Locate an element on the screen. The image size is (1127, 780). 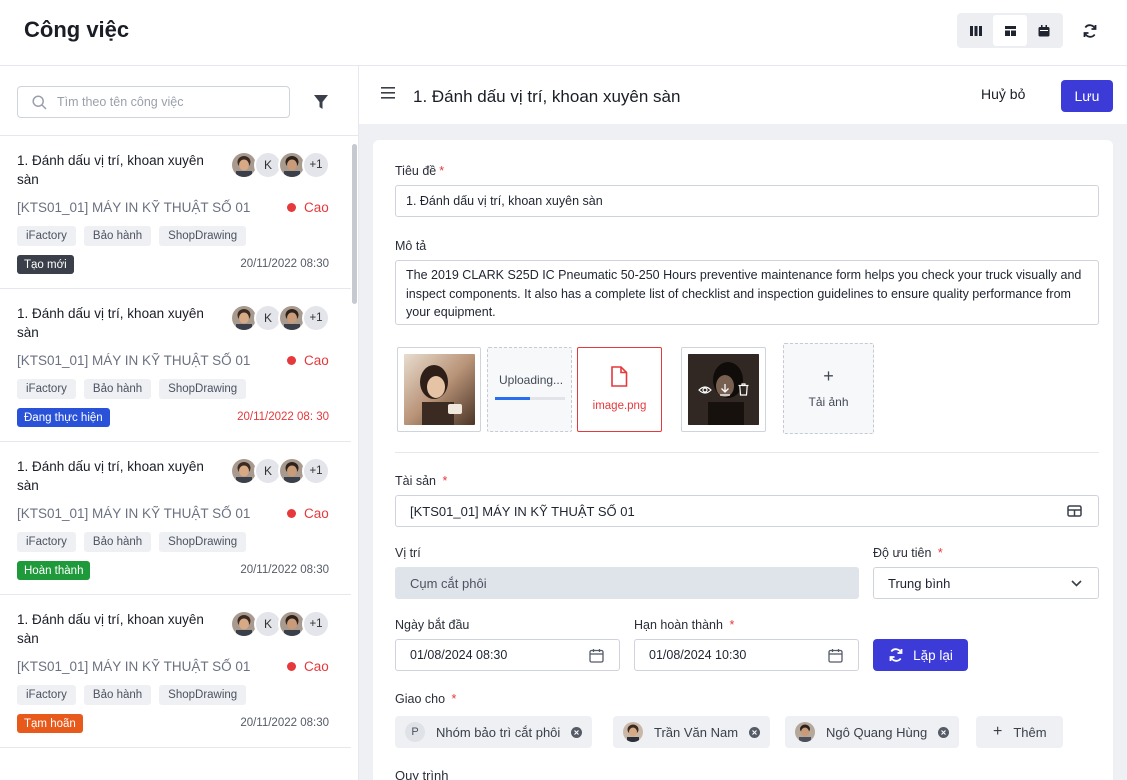
status-badge: Đang thực hiện is located at coordinates (63, 417).